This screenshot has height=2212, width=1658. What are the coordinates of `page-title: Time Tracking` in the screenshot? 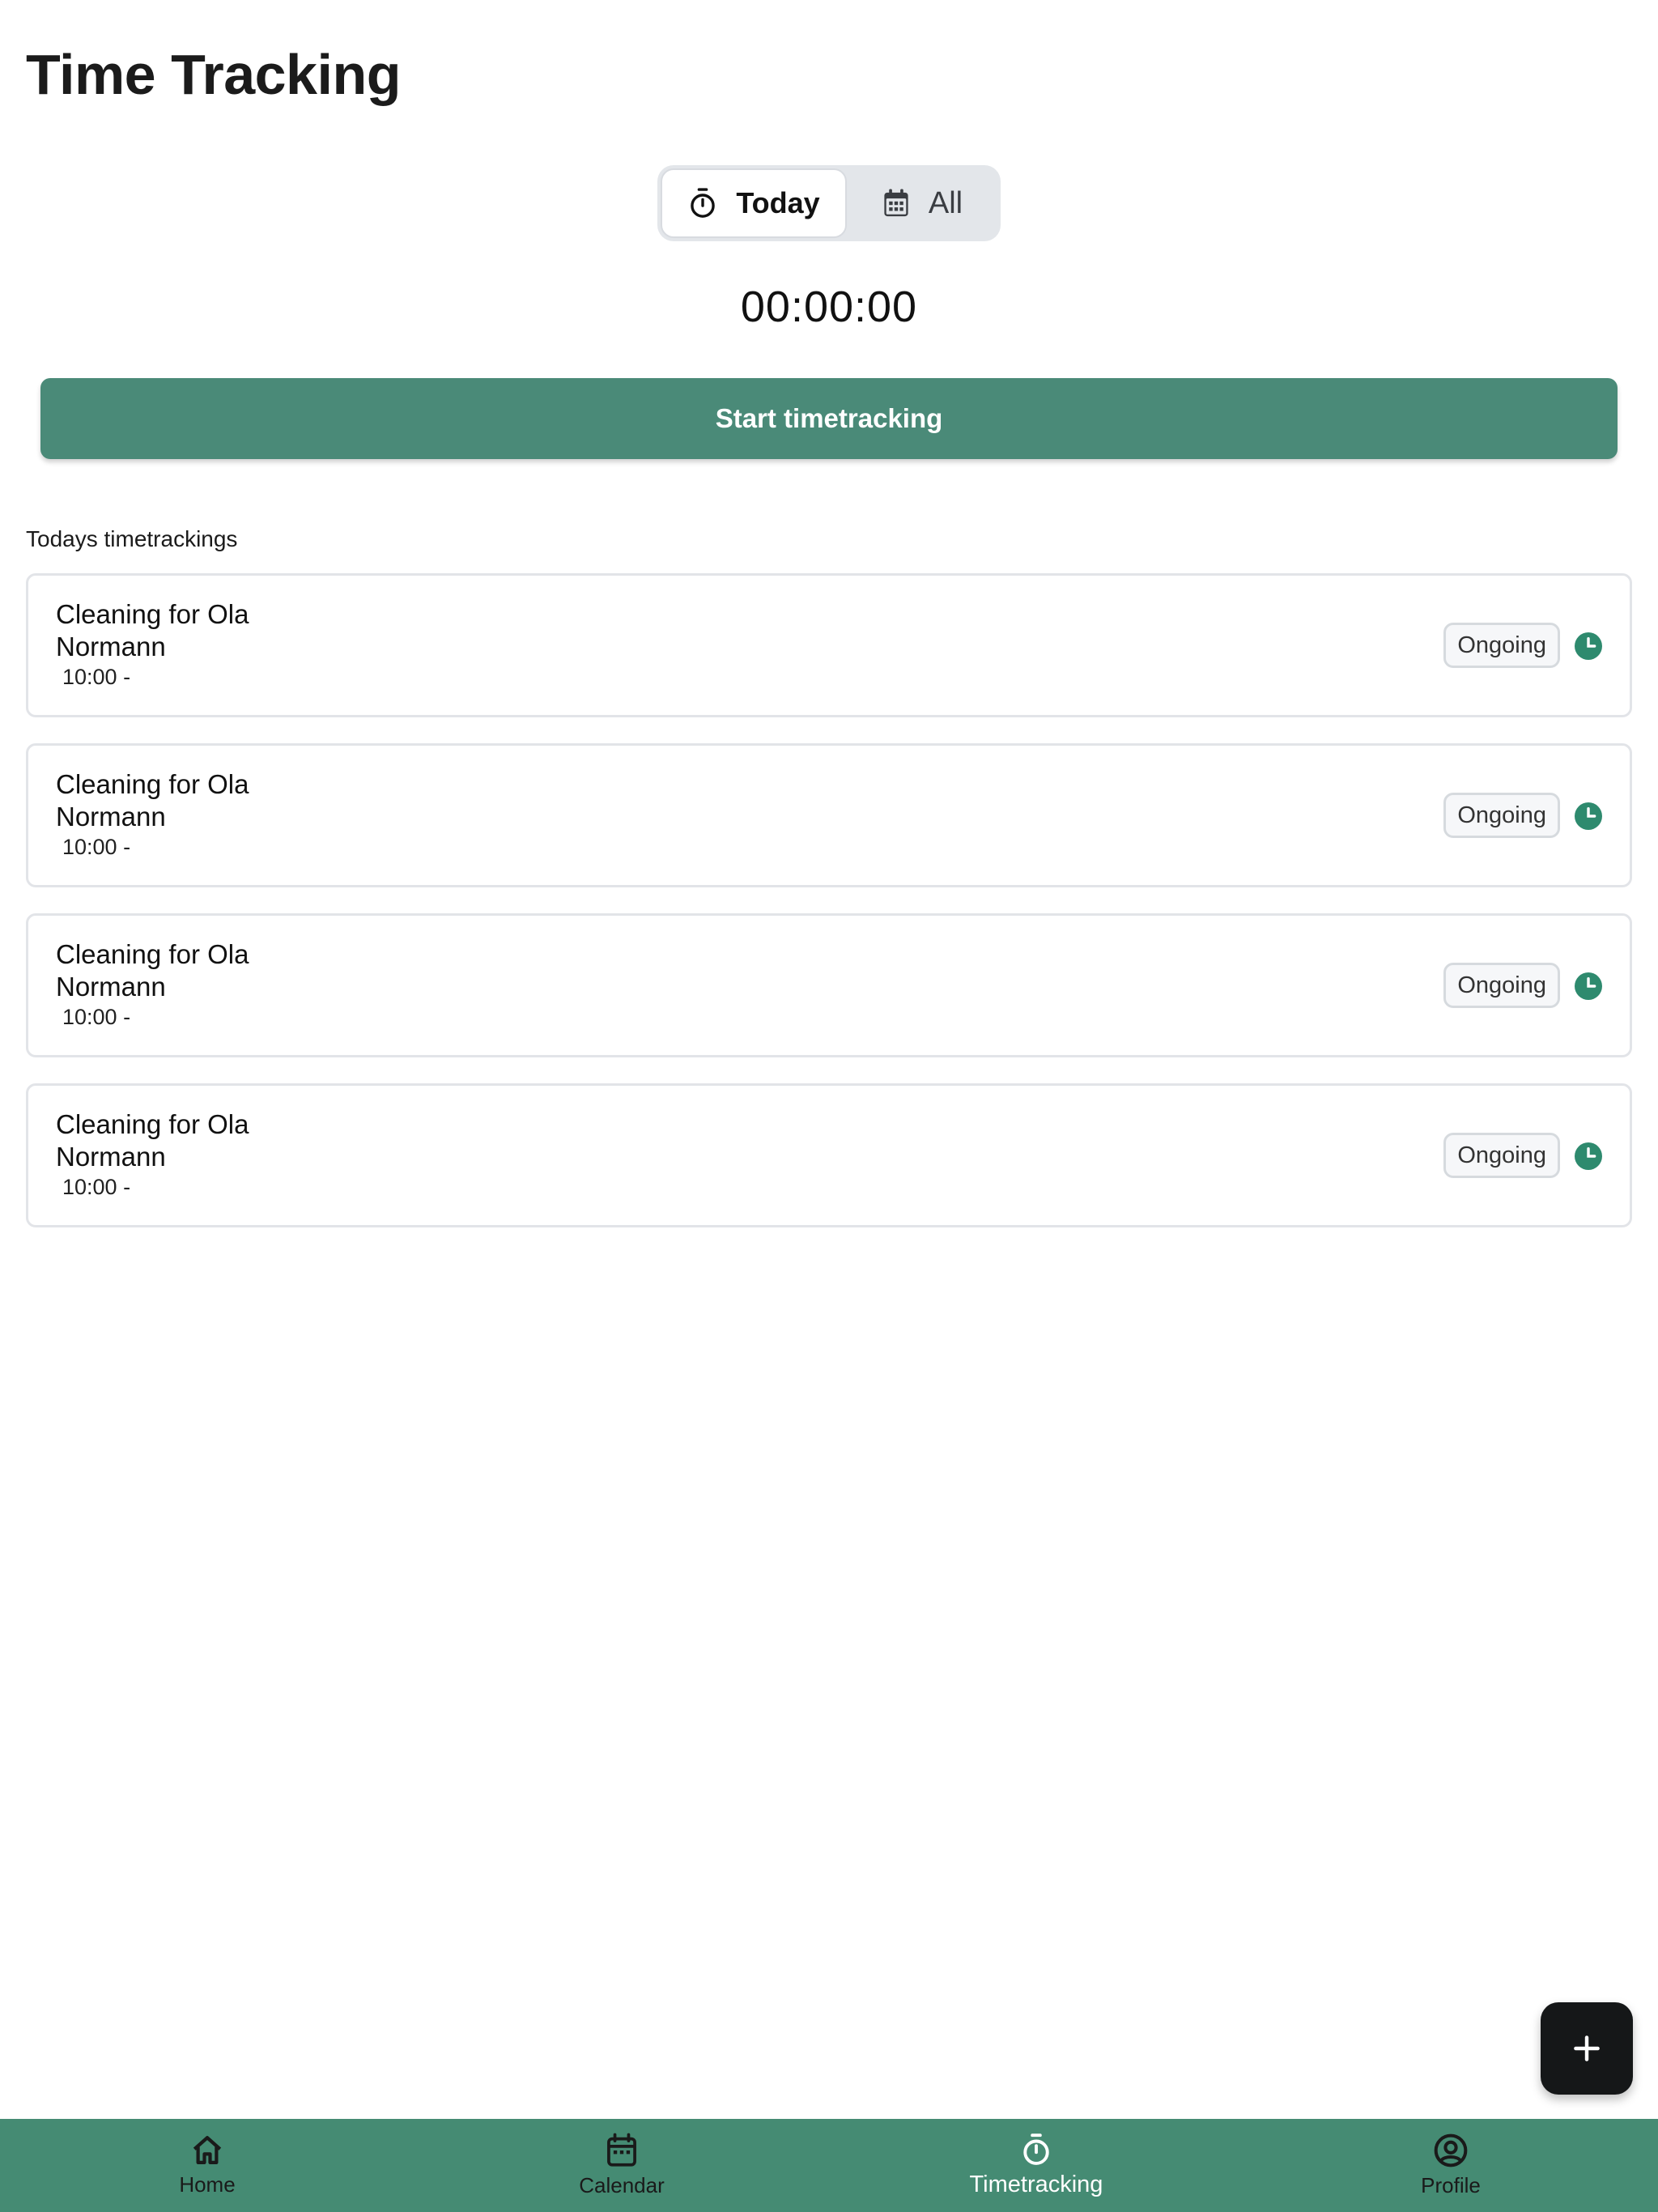 It's located at (213, 75).